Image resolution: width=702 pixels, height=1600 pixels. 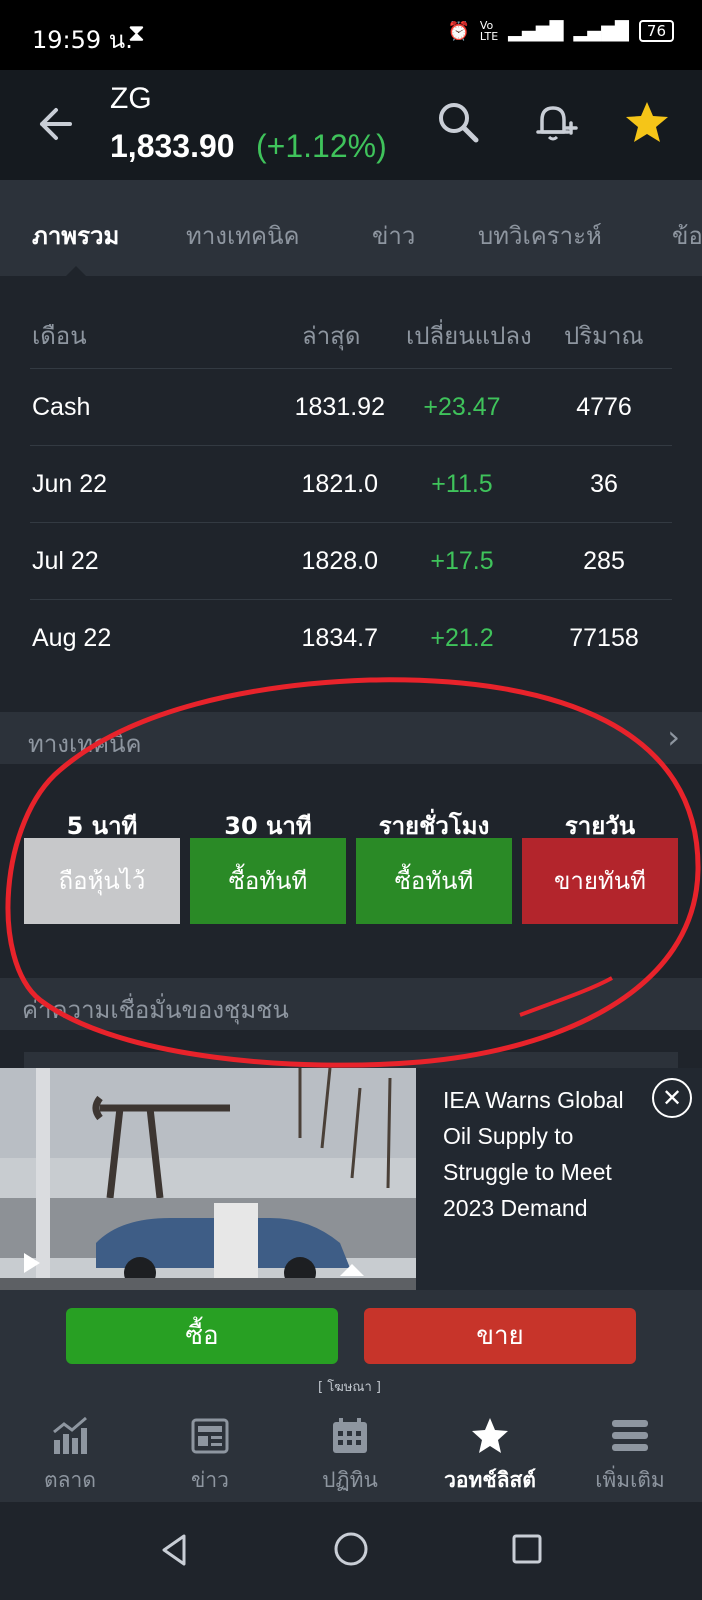 I want to click on news-icon, so click(x=210, y=1436).